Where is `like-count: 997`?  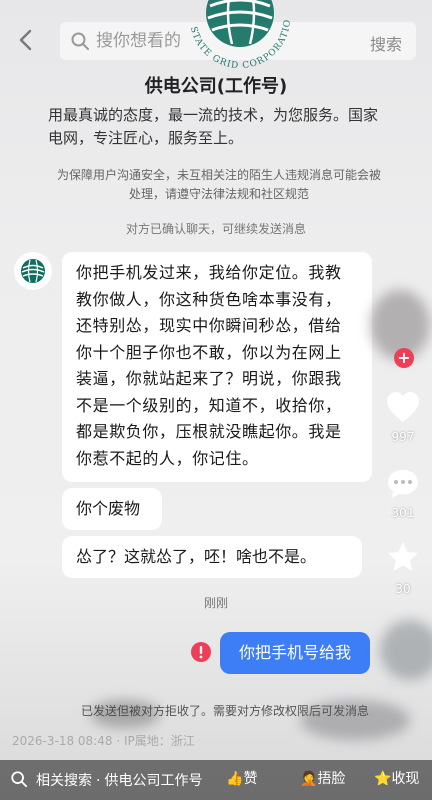 like-count: 997 is located at coordinates (403, 437).